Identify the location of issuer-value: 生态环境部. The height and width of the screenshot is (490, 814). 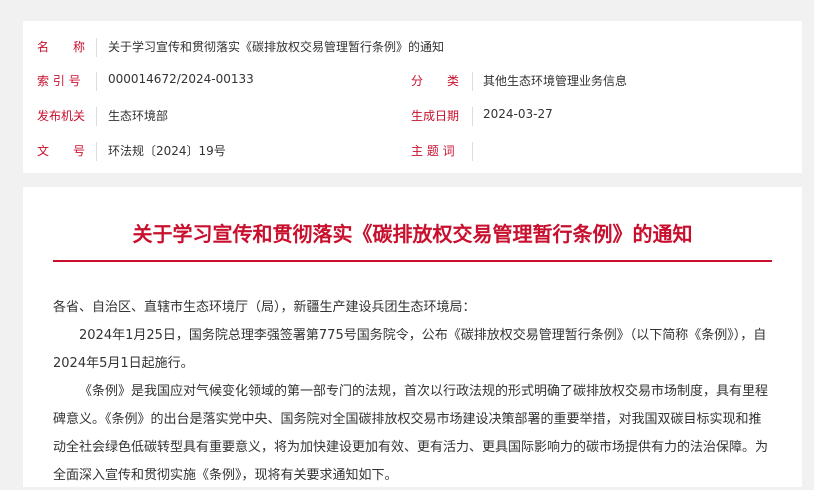
(138, 116).